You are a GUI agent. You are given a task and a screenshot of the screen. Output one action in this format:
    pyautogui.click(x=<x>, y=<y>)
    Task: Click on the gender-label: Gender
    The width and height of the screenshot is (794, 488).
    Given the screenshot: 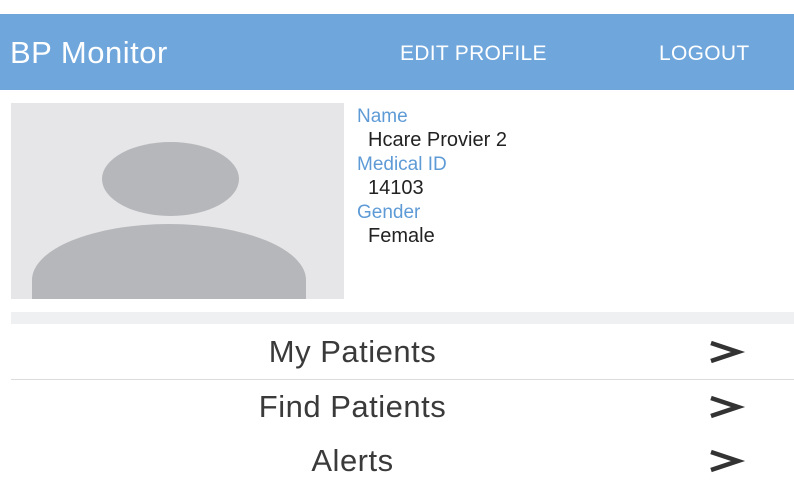 What is the action you would take?
    pyautogui.click(x=389, y=212)
    